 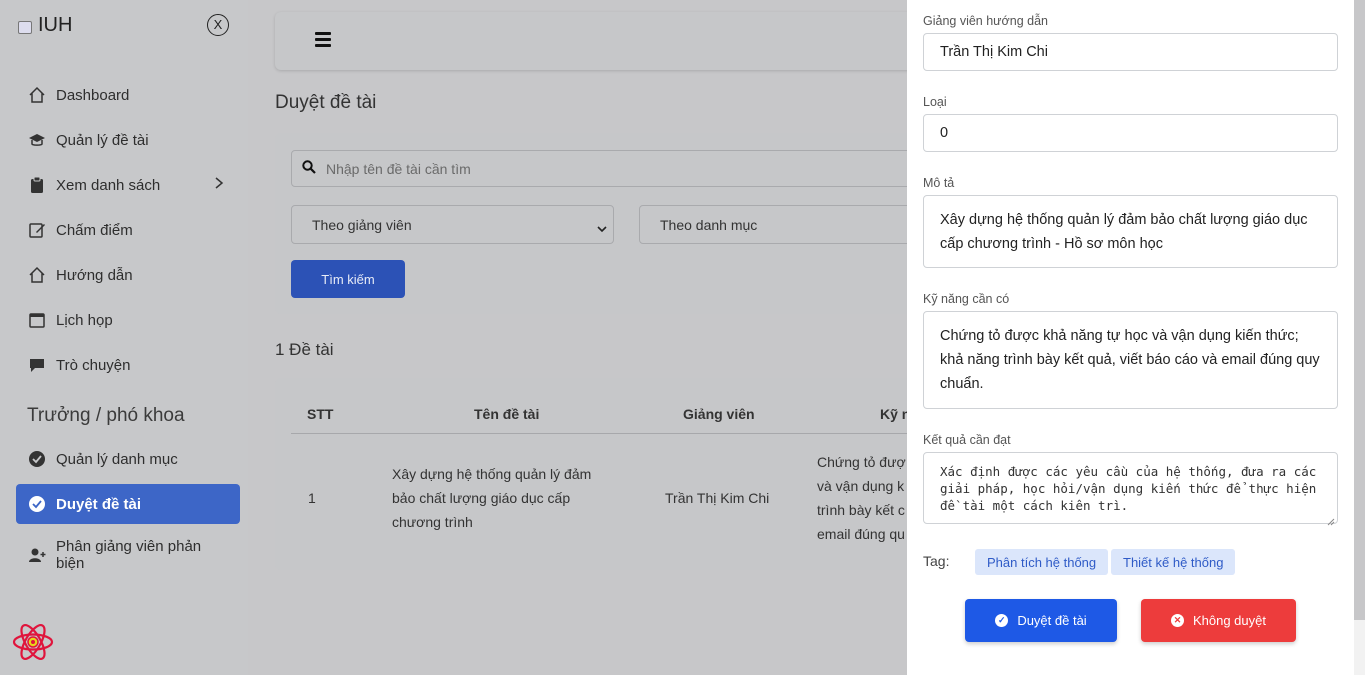 What do you see at coordinates (719, 414) in the screenshot?
I see `column-header-lecturer: Giảng viên` at bounding box center [719, 414].